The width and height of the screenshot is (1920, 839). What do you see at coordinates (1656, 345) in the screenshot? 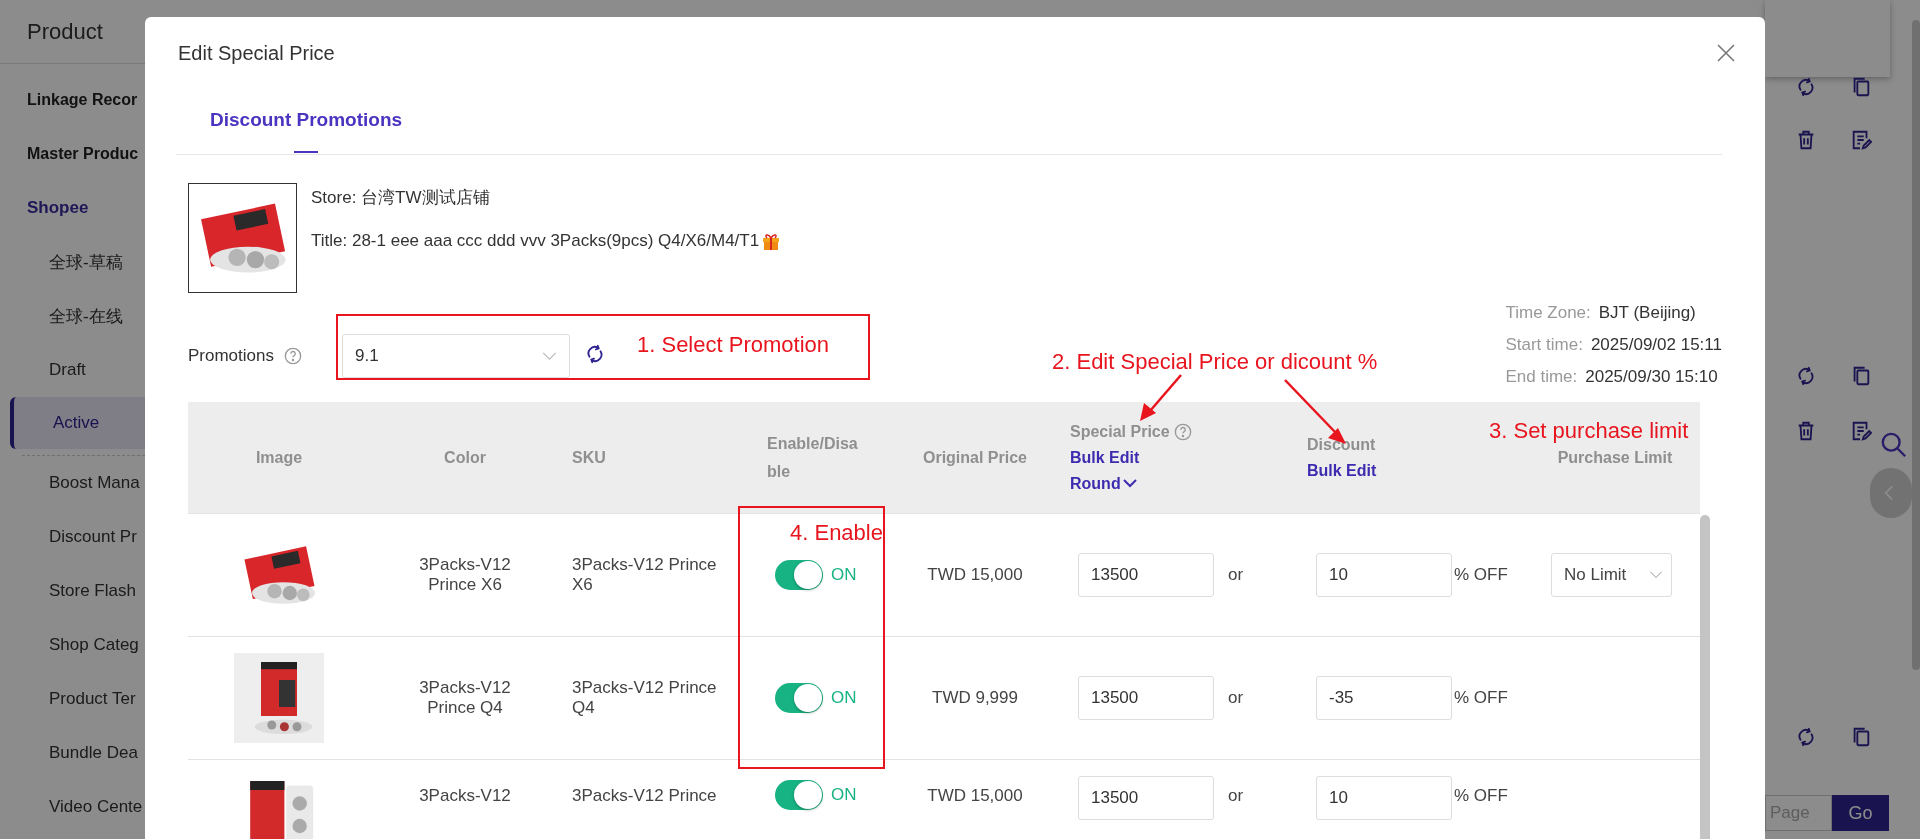
I see `schedule-value: 2025/09/02 15:11` at bounding box center [1656, 345].